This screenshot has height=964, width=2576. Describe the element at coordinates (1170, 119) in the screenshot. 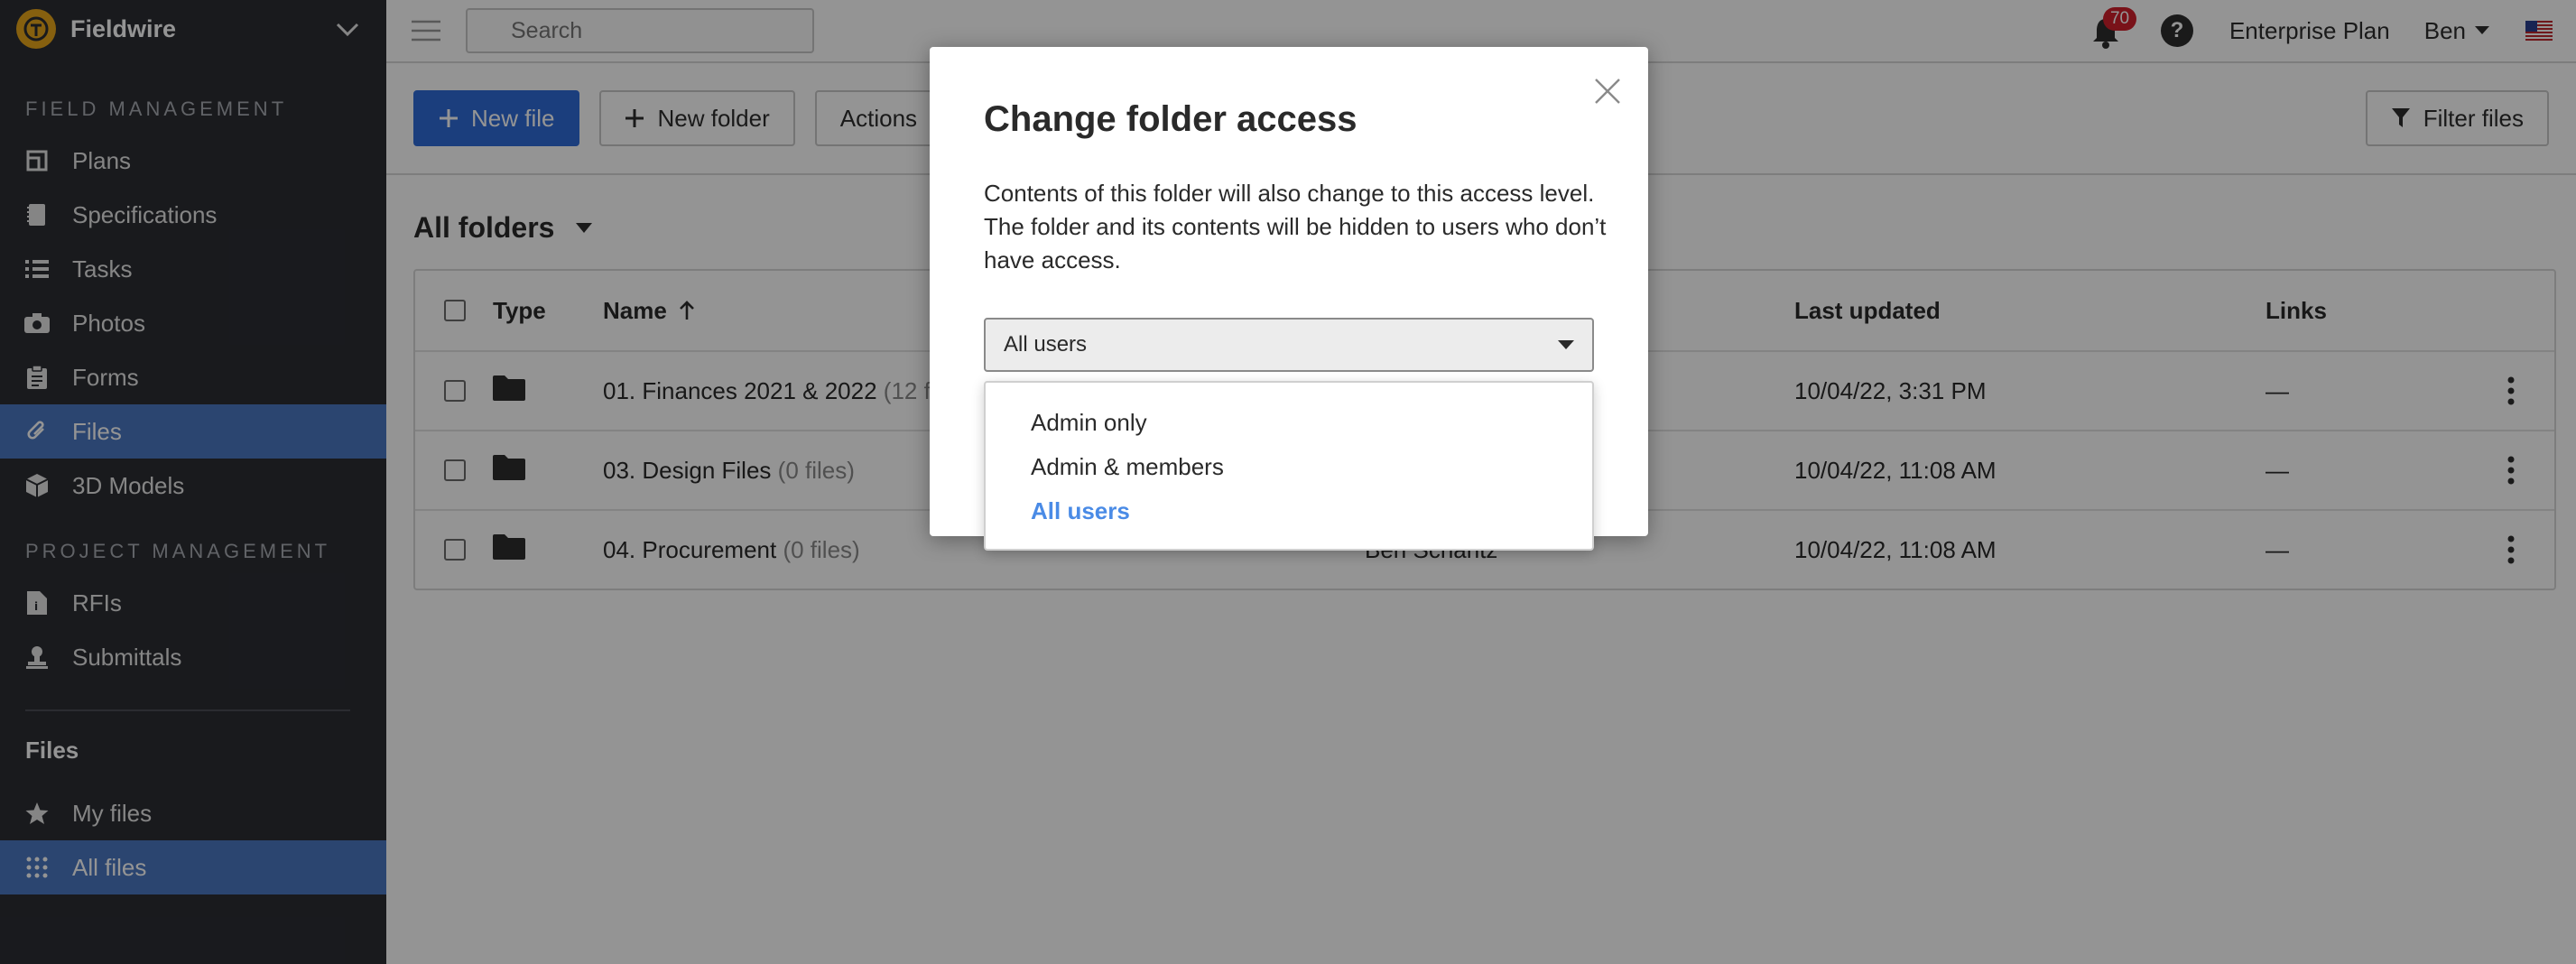

I see `dialog-title: Change folder access` at that location.